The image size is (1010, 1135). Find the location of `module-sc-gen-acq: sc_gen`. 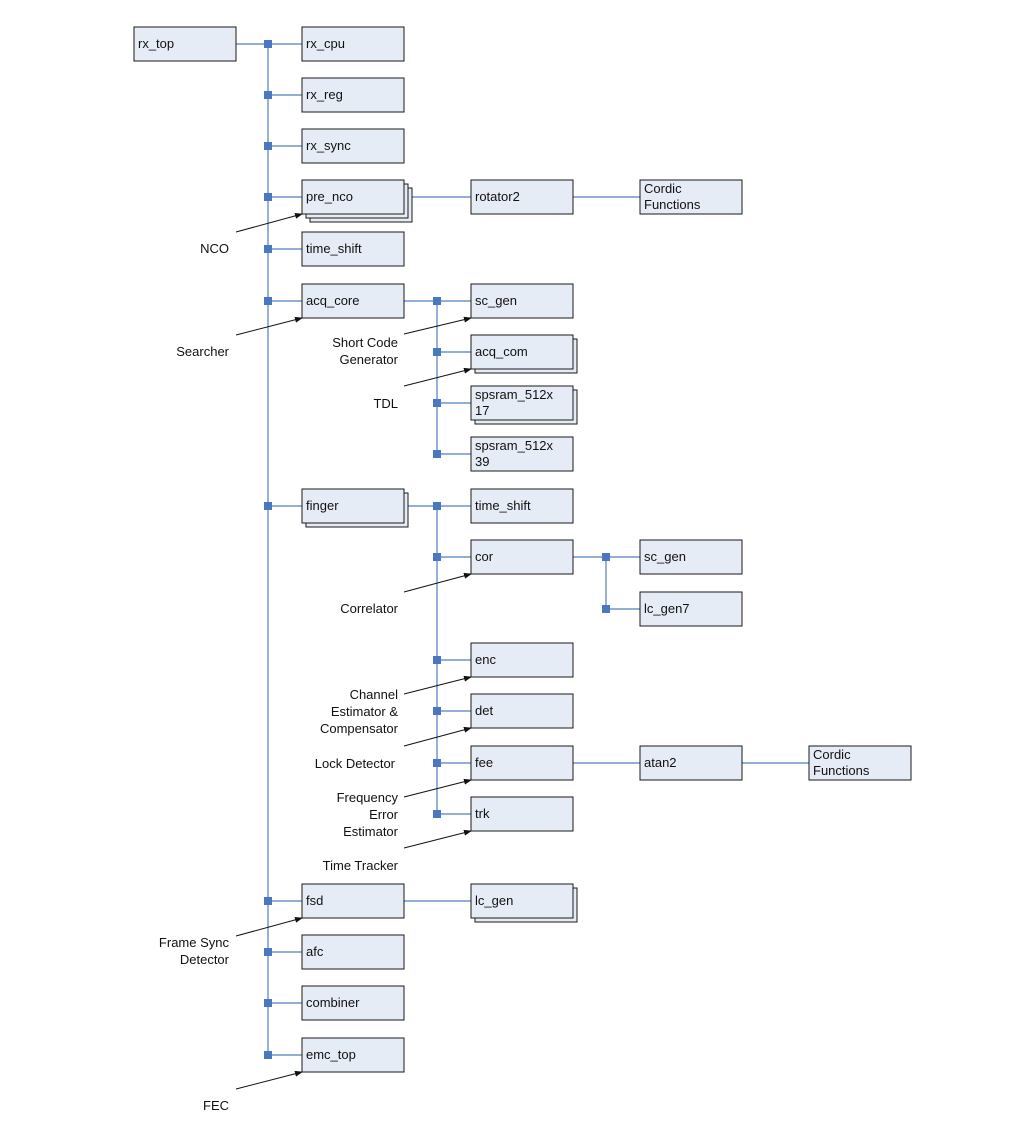

module-sc-gen-acq: sc_gen is located at coordinates (522, 301).